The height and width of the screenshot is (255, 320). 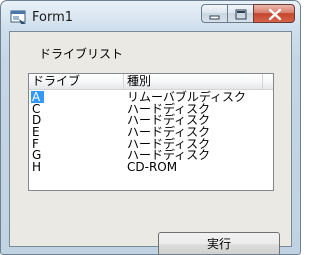 I want to click on column-header-type: 種別, so click(x=193, y=82).